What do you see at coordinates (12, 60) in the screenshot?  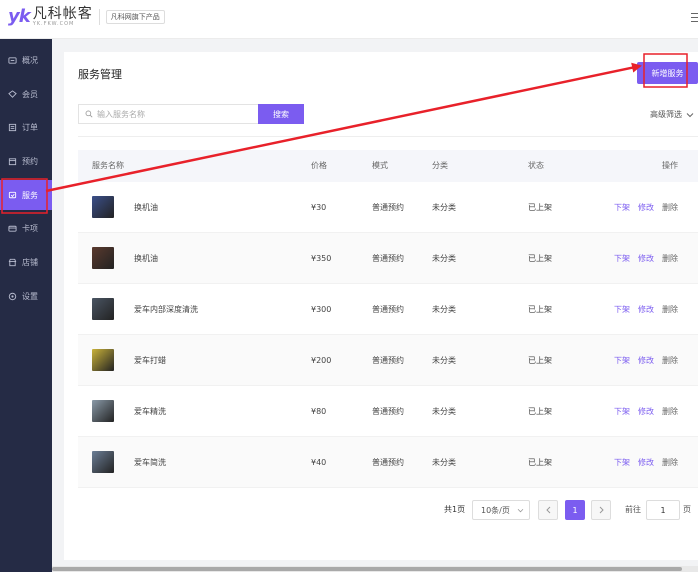 I see `dashboard-icon` at bounding box center [12, 60].